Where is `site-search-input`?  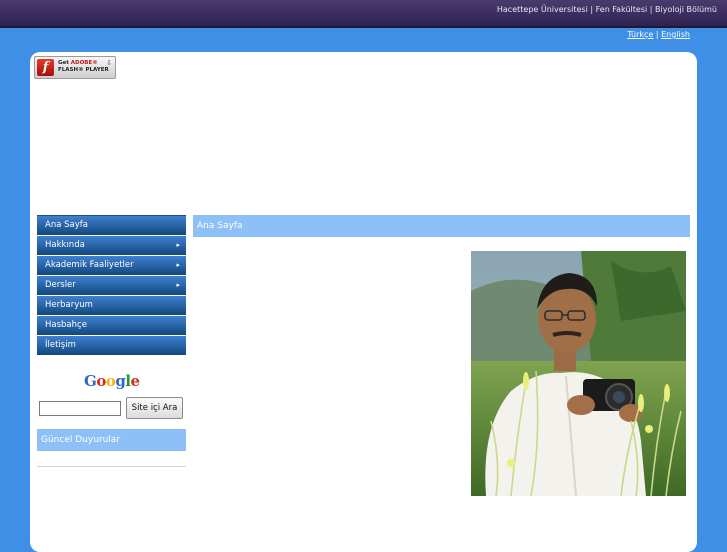 site-search-input is located at coordinates (80, 408).